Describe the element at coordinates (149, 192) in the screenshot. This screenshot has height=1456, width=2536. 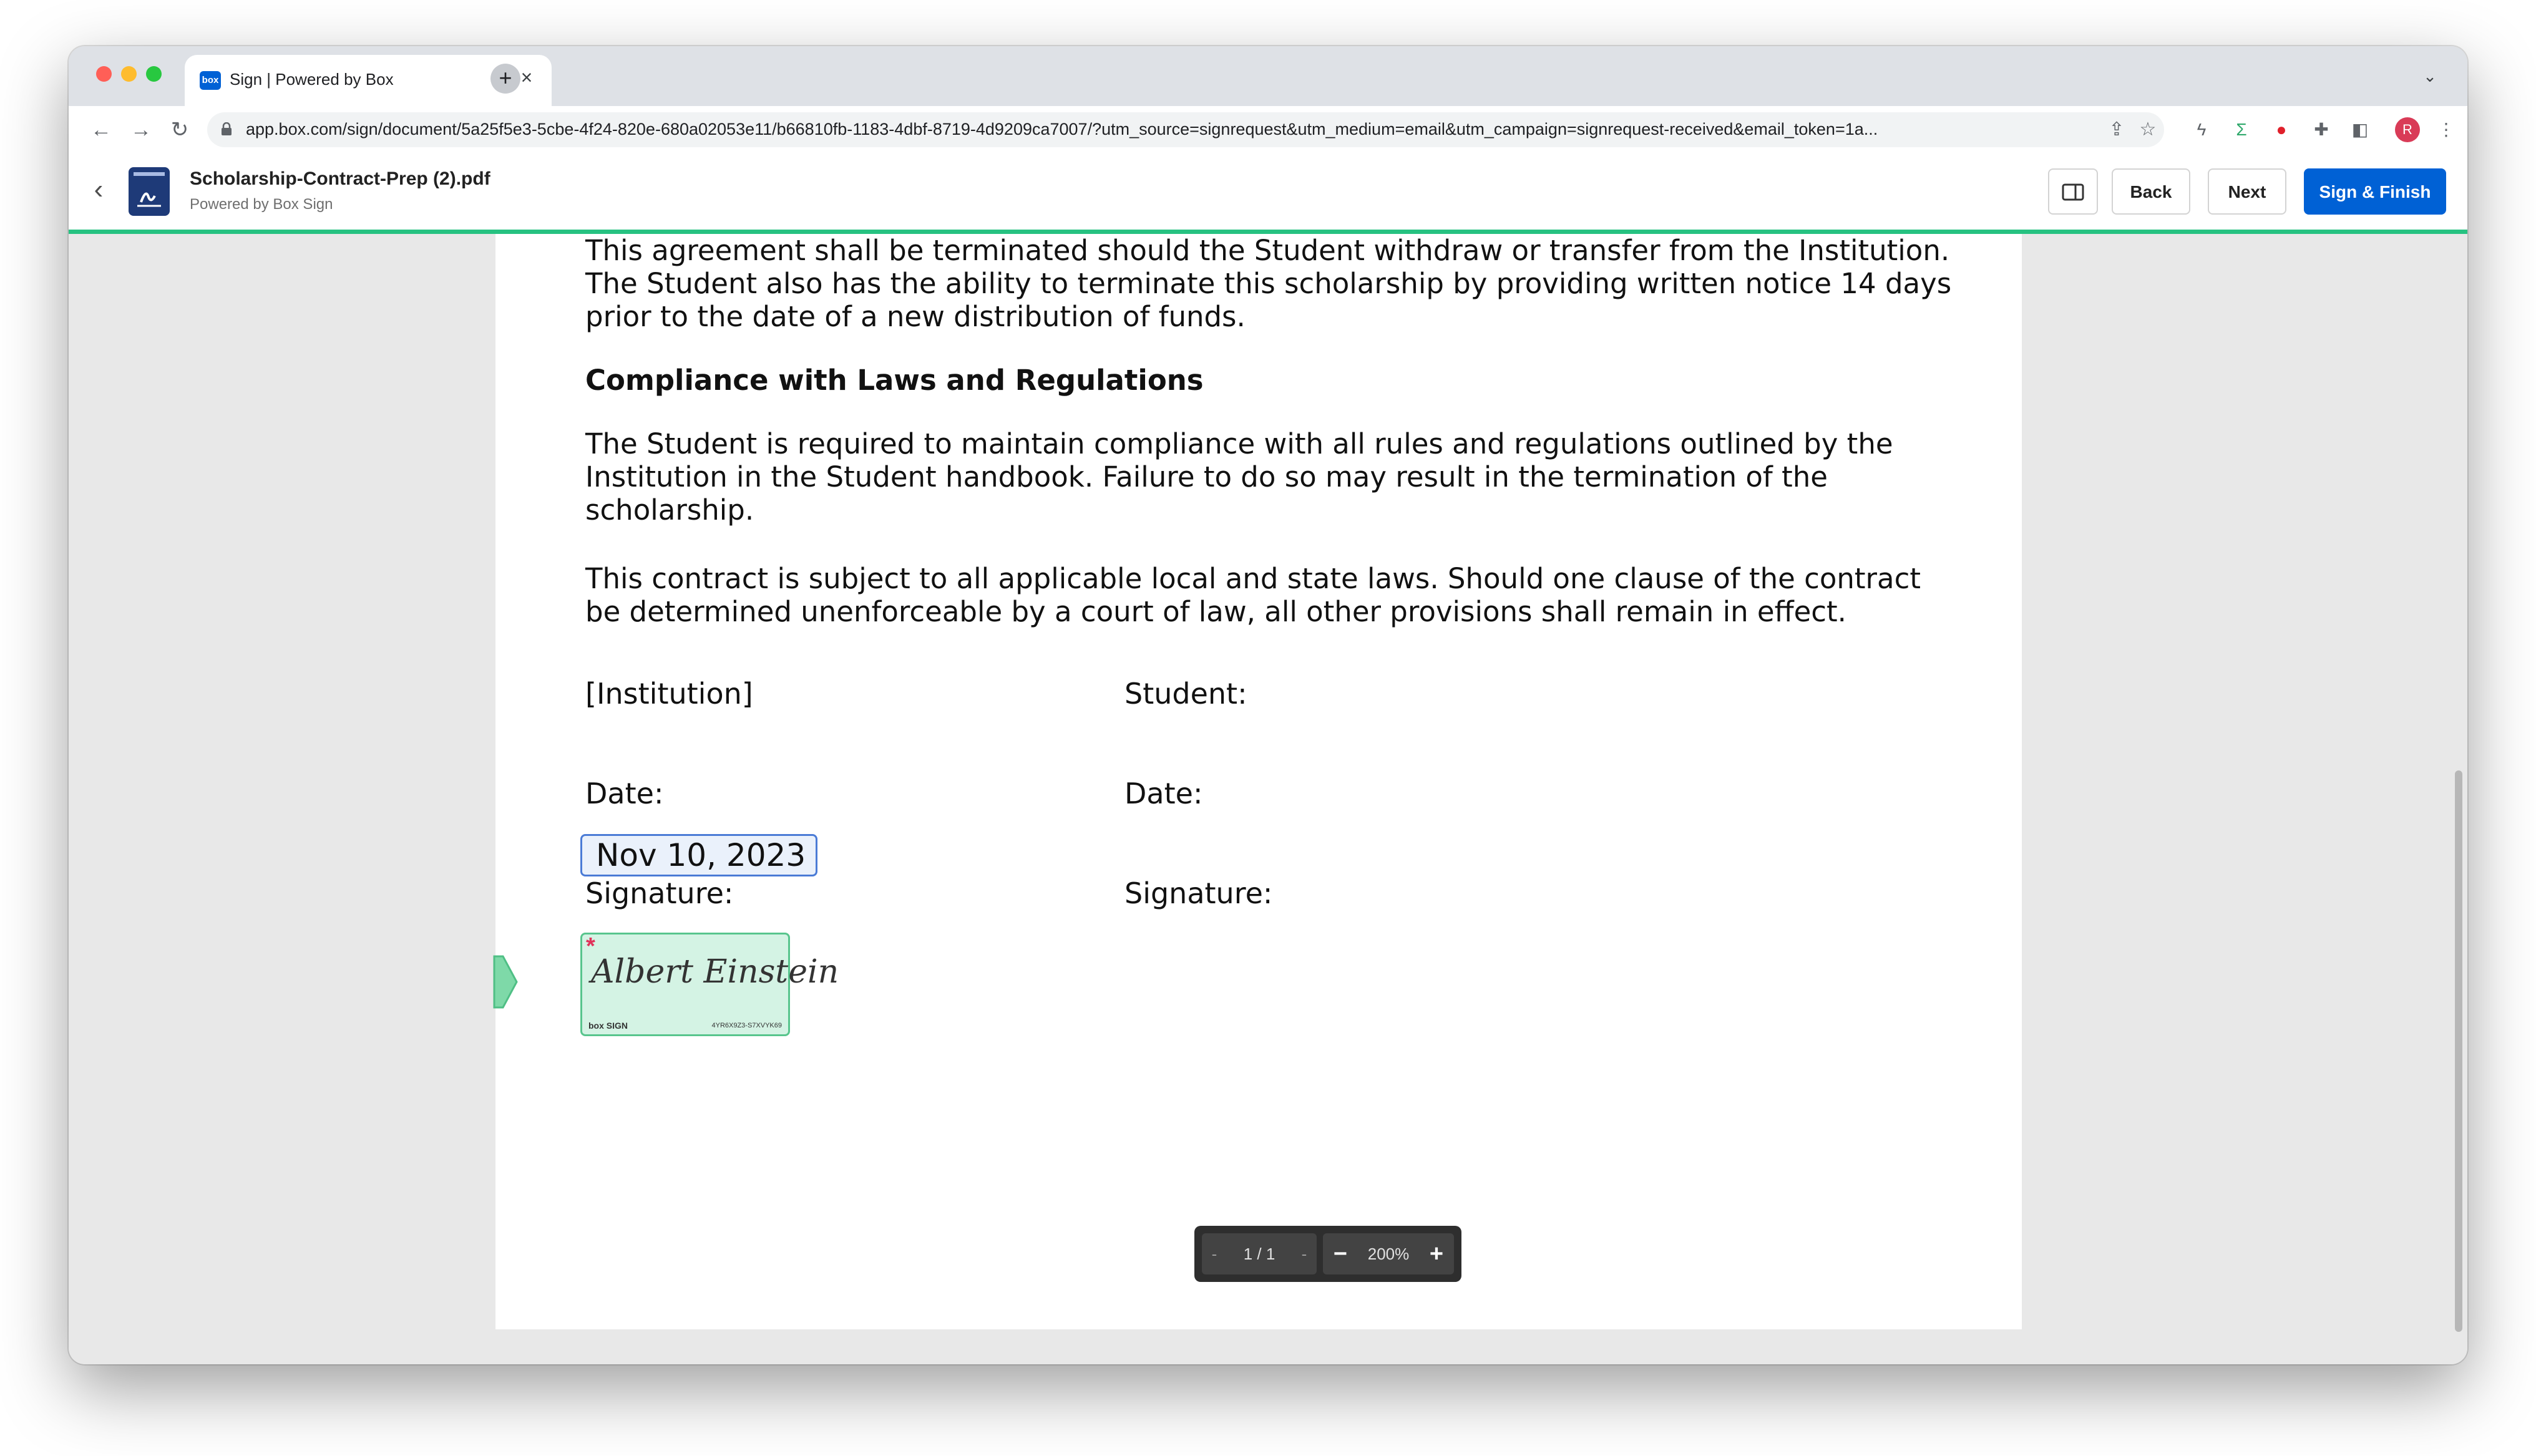
I see `box-sign-logo` at that location.